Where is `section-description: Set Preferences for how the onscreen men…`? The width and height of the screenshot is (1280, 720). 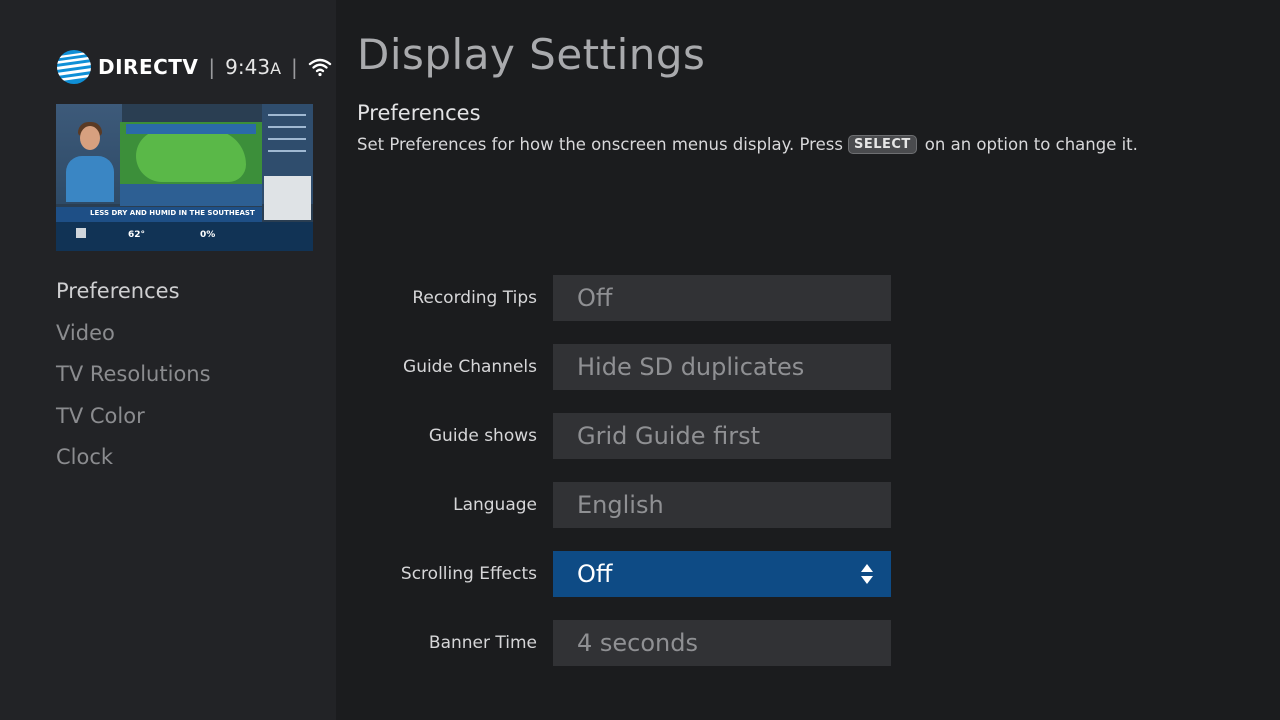
section-description: Set Preferences for how the onscreen men… is located at coordinates (747, 144).